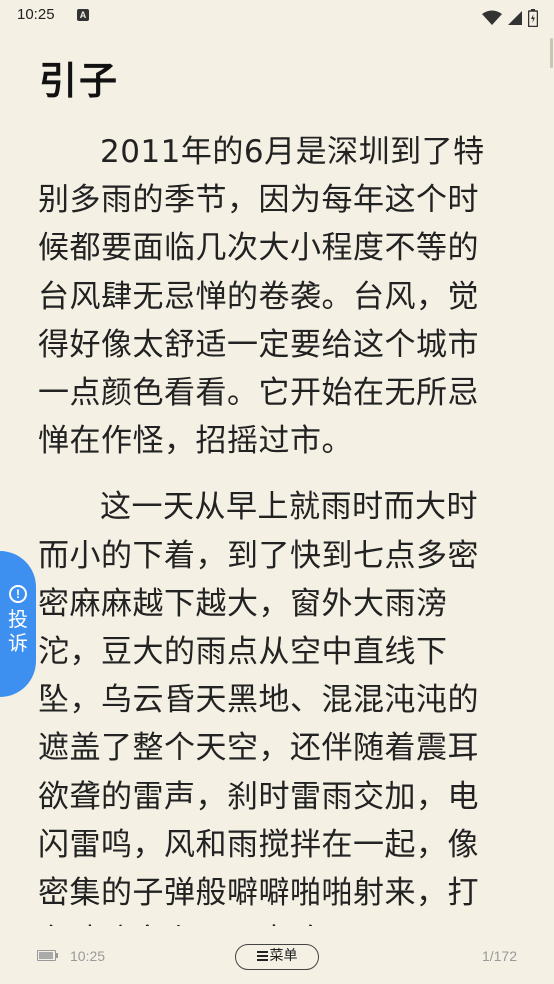  What do you see at coordinates (18, 594) in the screenshot?
I see `exclamation-icon: !` at bounding box center [18, 594].